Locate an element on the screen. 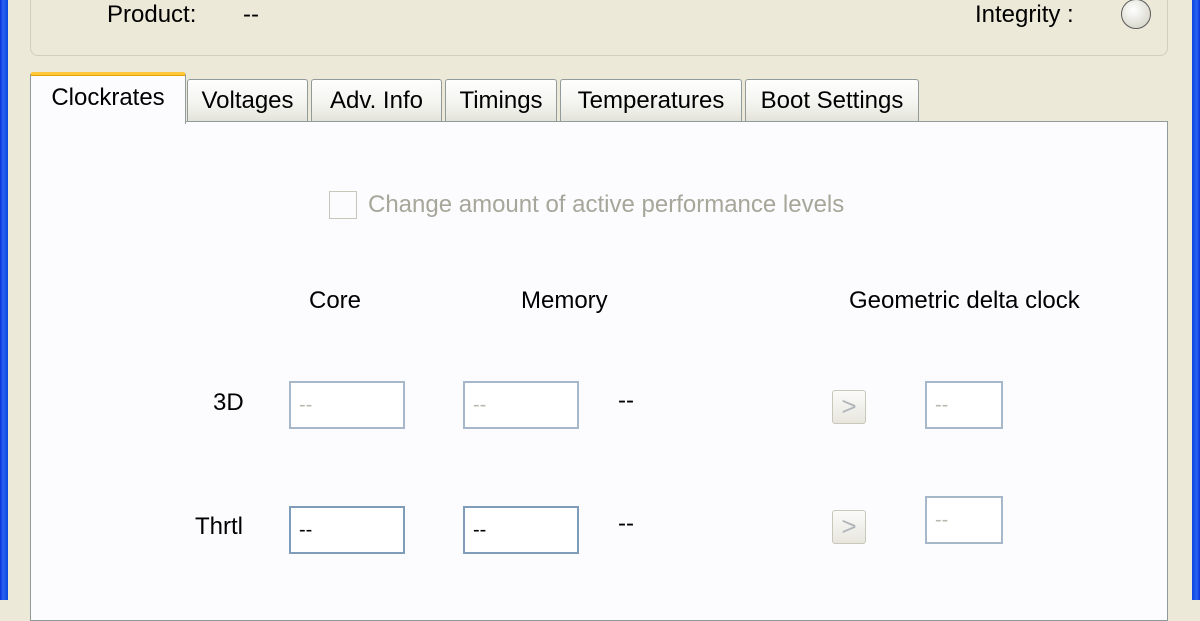  memory-header: Memory is located at coordinates (564, 300).